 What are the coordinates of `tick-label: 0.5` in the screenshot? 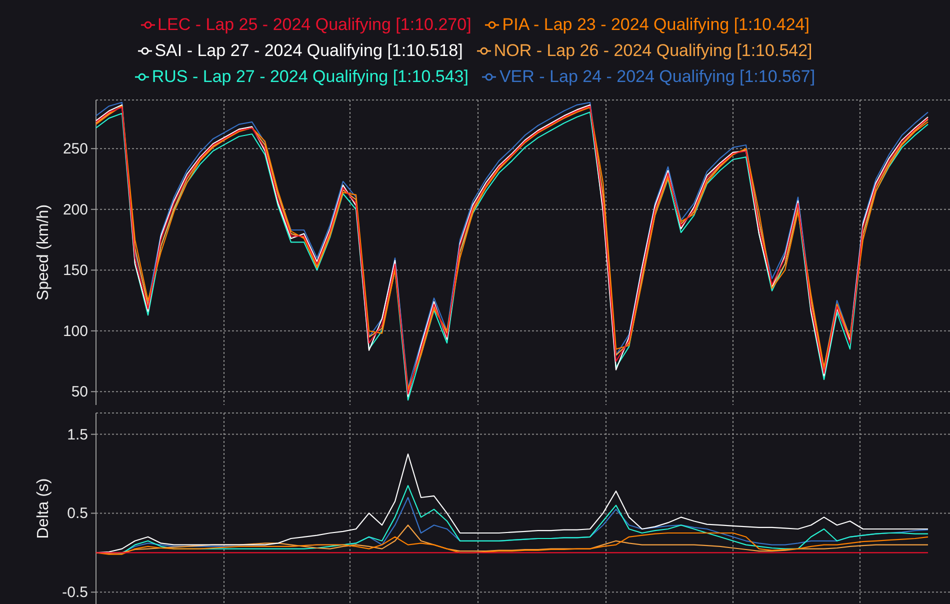 It's located at (77, 513).